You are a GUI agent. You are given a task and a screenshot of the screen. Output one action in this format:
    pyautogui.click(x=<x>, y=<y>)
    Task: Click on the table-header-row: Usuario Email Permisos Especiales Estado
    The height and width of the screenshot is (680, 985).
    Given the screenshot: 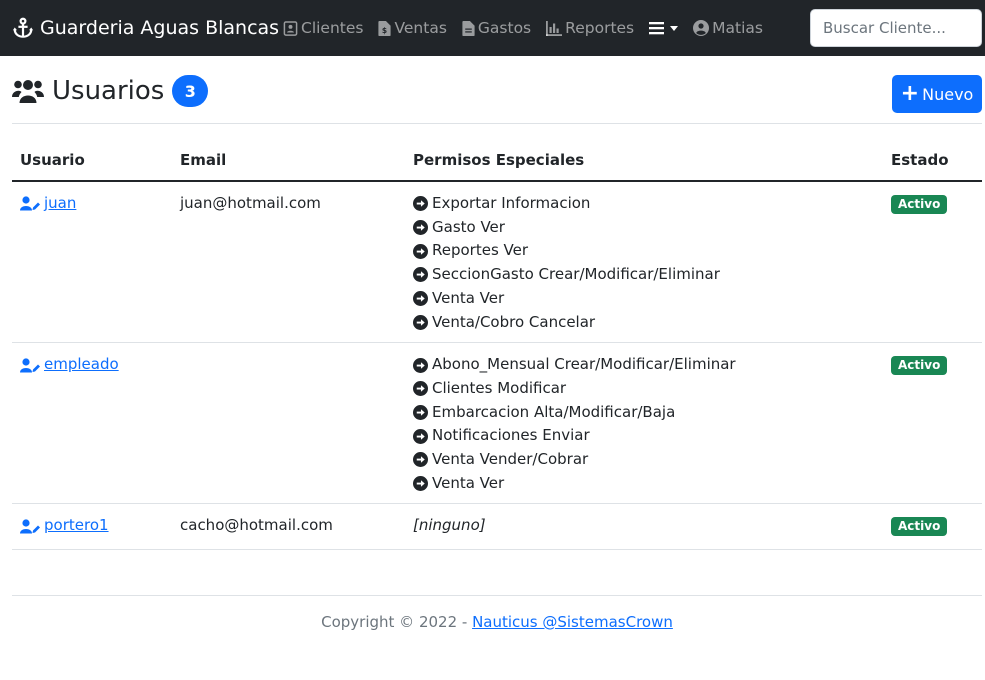 What is the action you would take?
    pyautogui.click(x=497, y=160)
    